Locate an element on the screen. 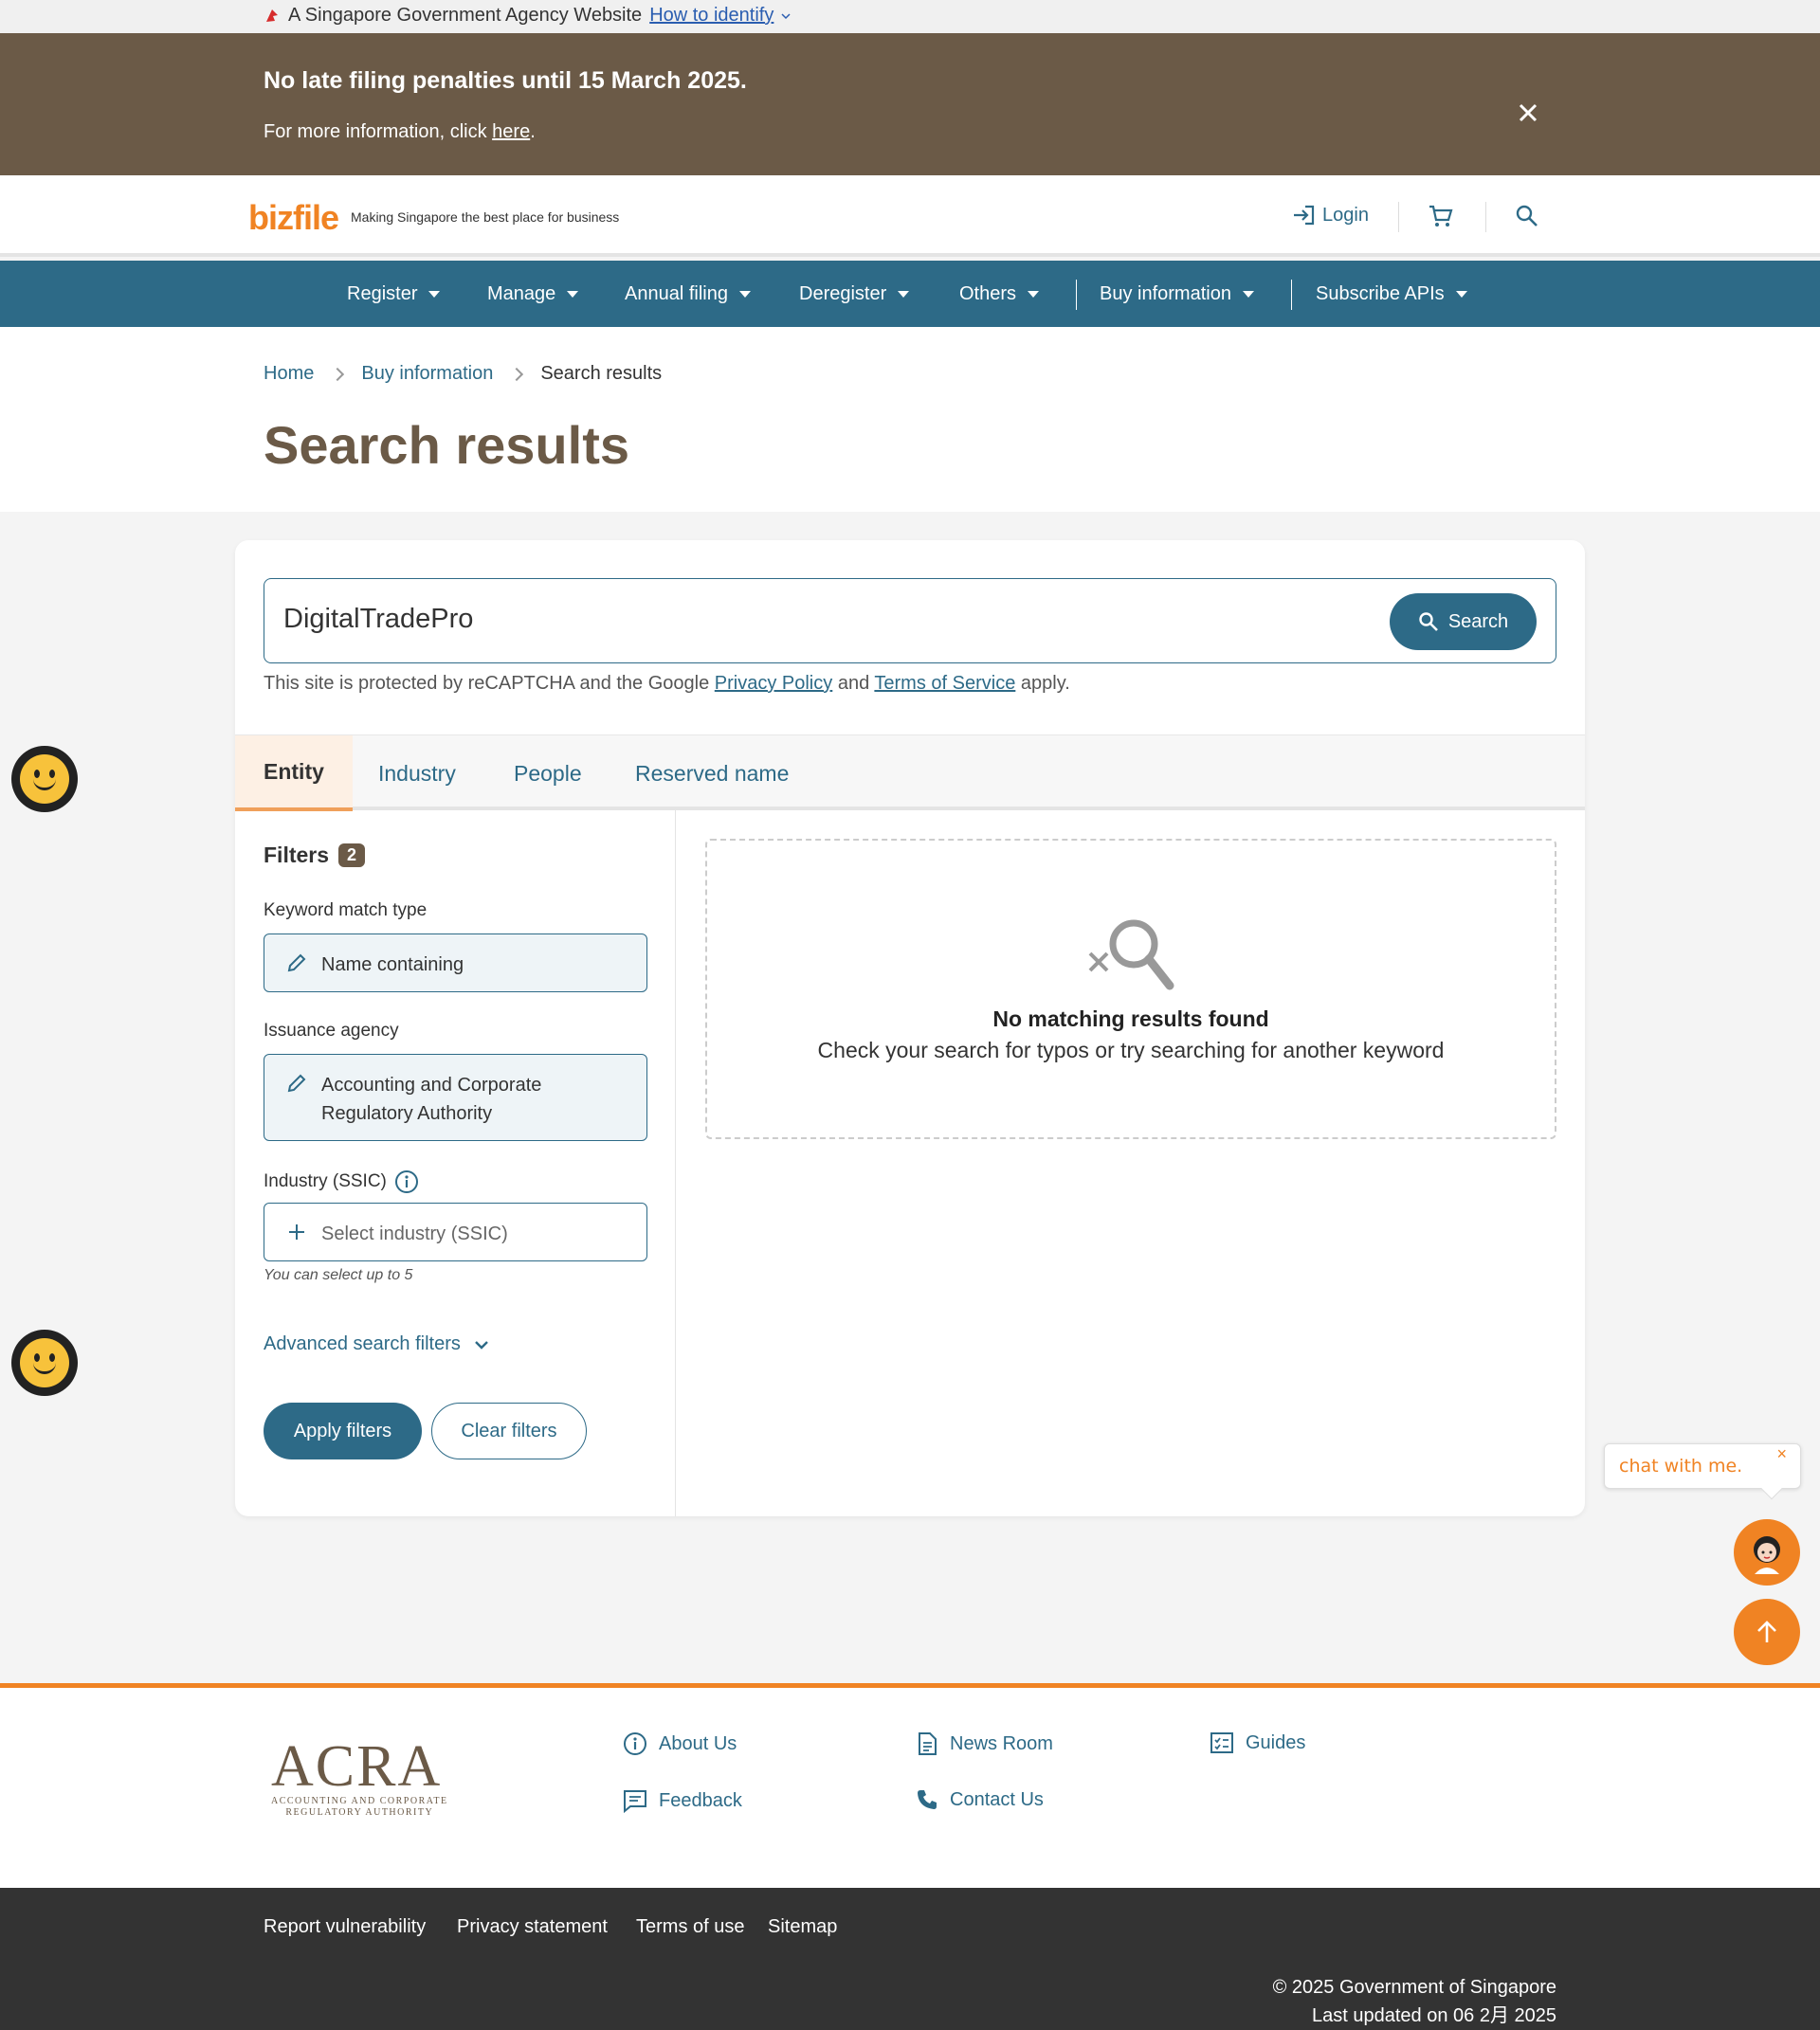  header-search-button is located at coordinates (1527, 216).